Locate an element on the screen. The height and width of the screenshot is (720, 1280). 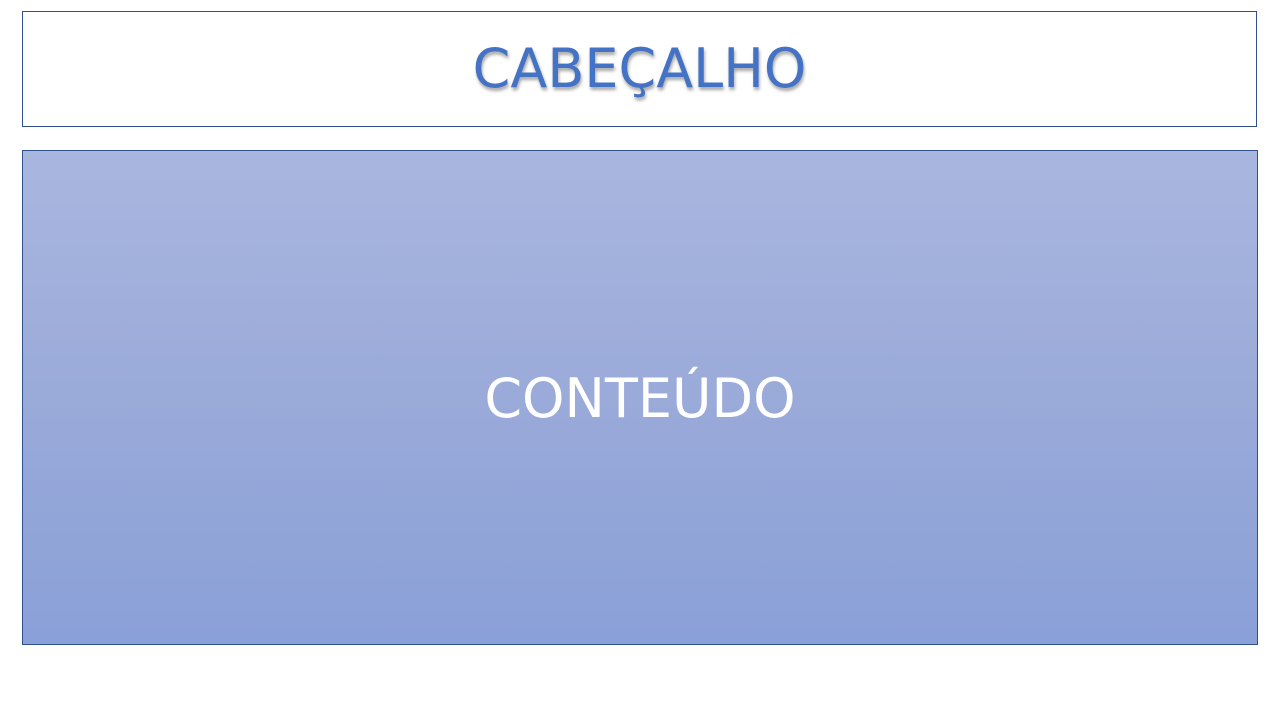
content-label: CONTEÚDO is located at coordinates (640, 398).